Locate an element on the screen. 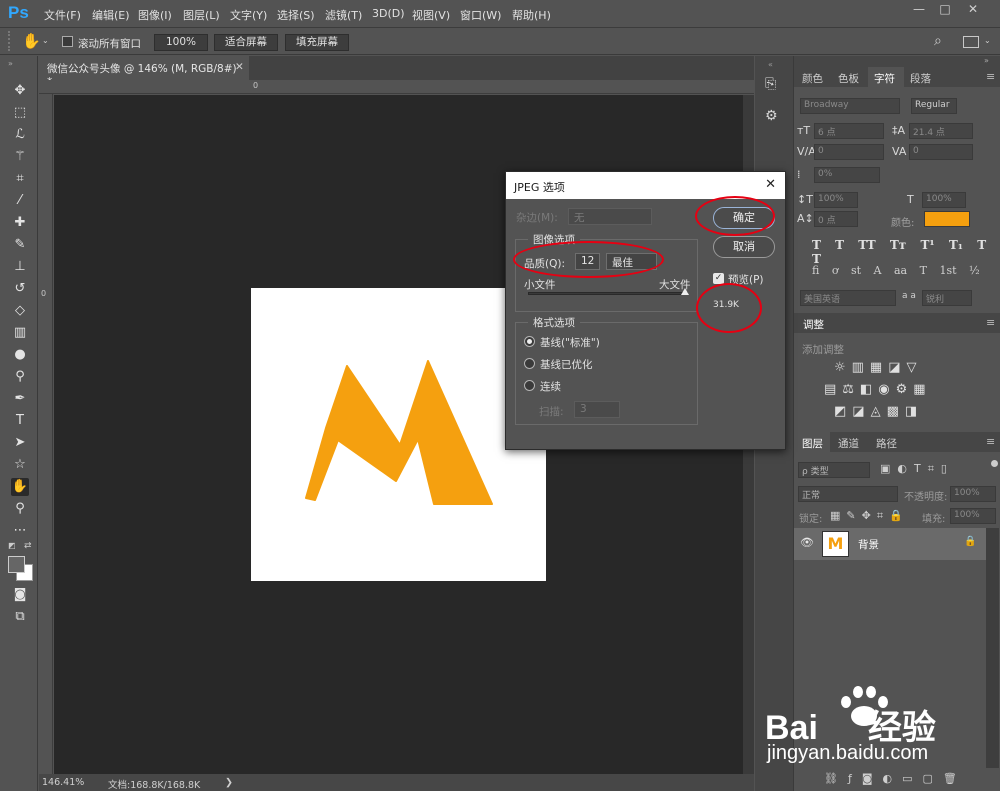 The height and width of the screenshot is (791, 1000). stylistic-alternates-button: aa is located at coordinates (900, 270).